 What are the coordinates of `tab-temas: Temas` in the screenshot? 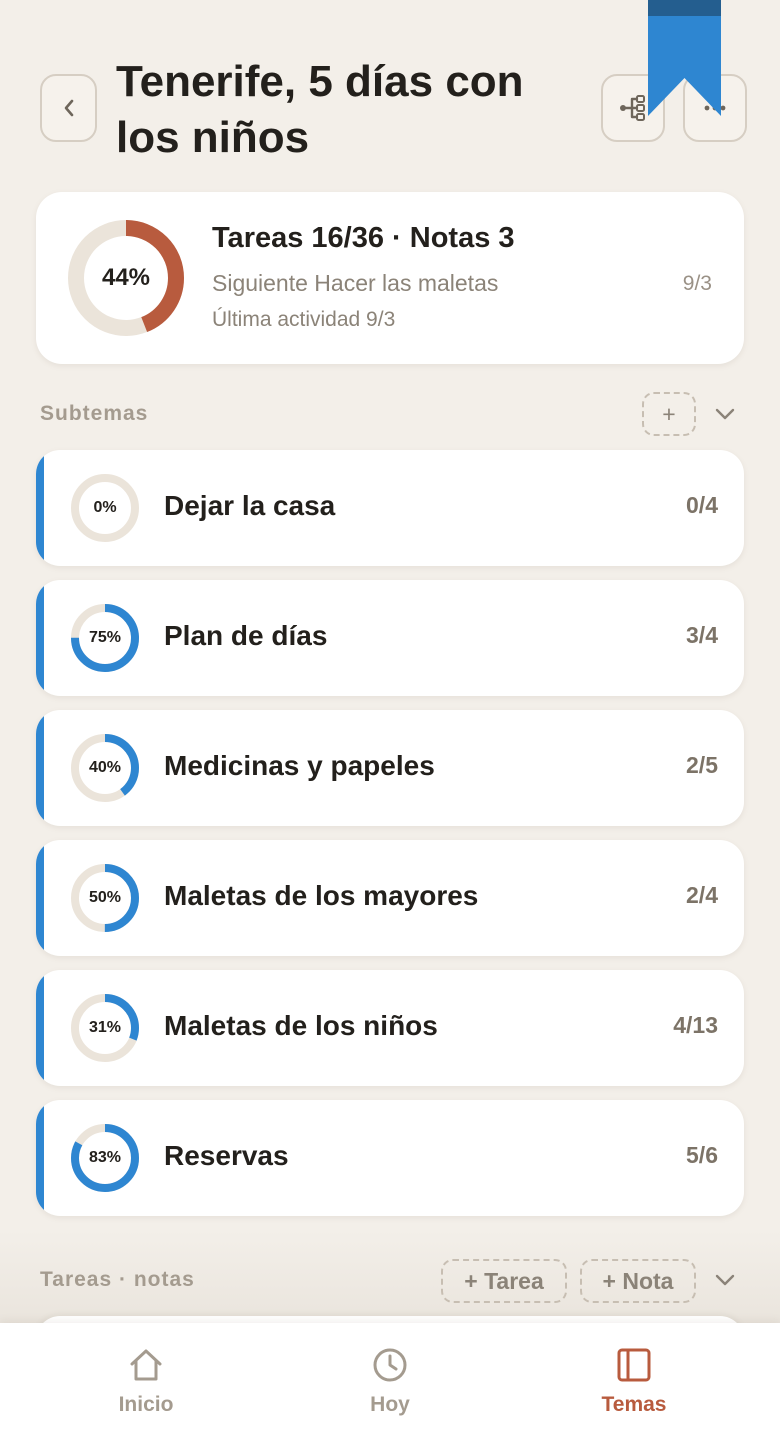 It's located at (634, 1383).